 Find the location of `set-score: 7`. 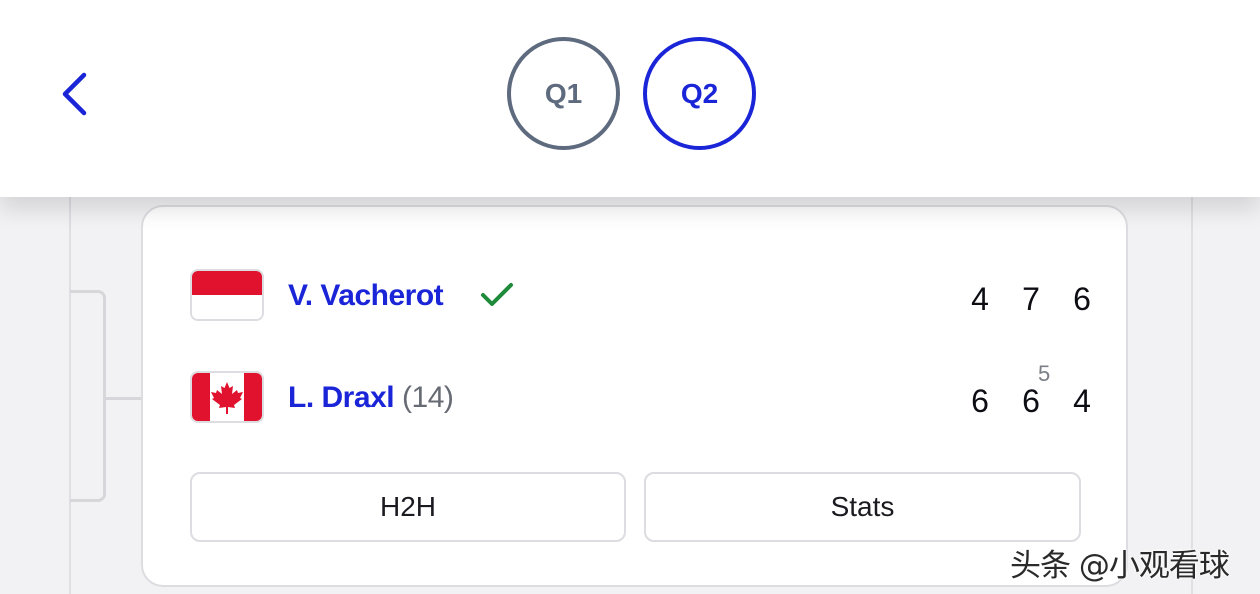

set-score: 7 is located at coordinates (1031, 299).